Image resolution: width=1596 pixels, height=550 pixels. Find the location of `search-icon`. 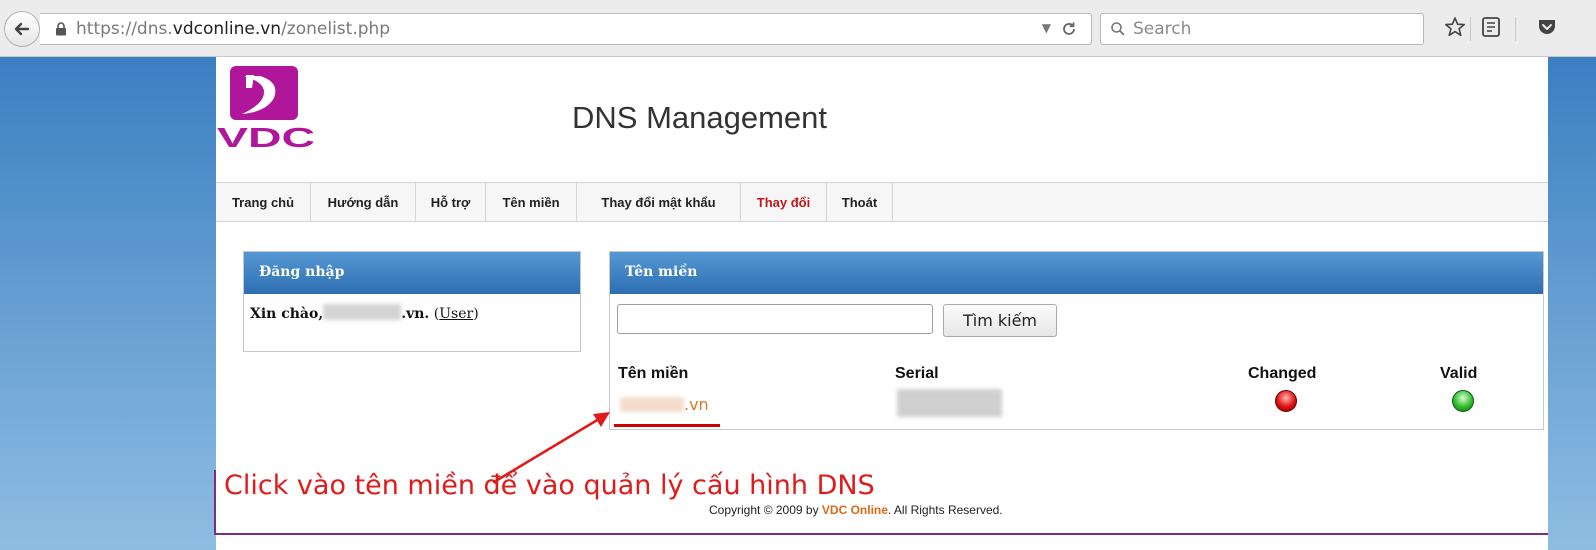

search-icon is located at coordinates (1118, 29).